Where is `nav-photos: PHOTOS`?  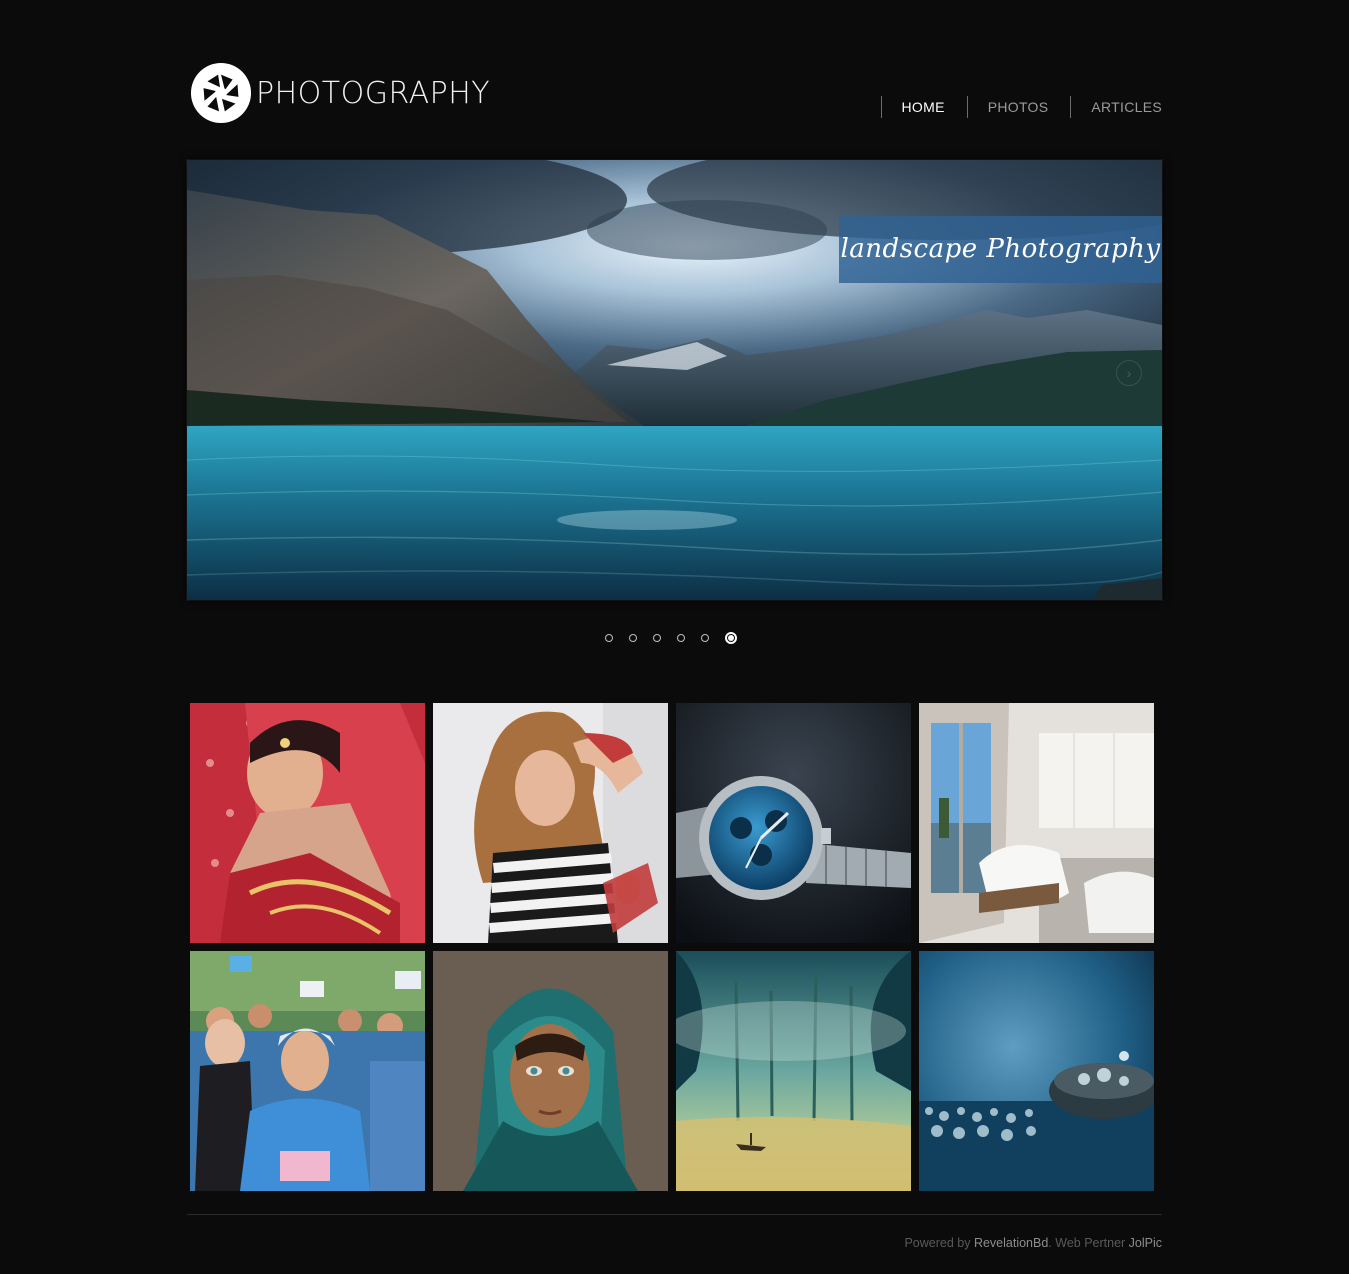
nav-photos: PHOTOS is located at coordinates (1007, 107).